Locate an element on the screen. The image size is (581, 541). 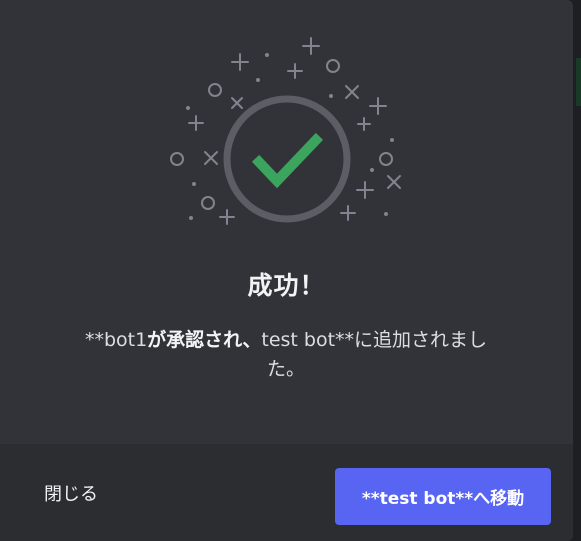
check-ring is located at coordinates (287, 159).